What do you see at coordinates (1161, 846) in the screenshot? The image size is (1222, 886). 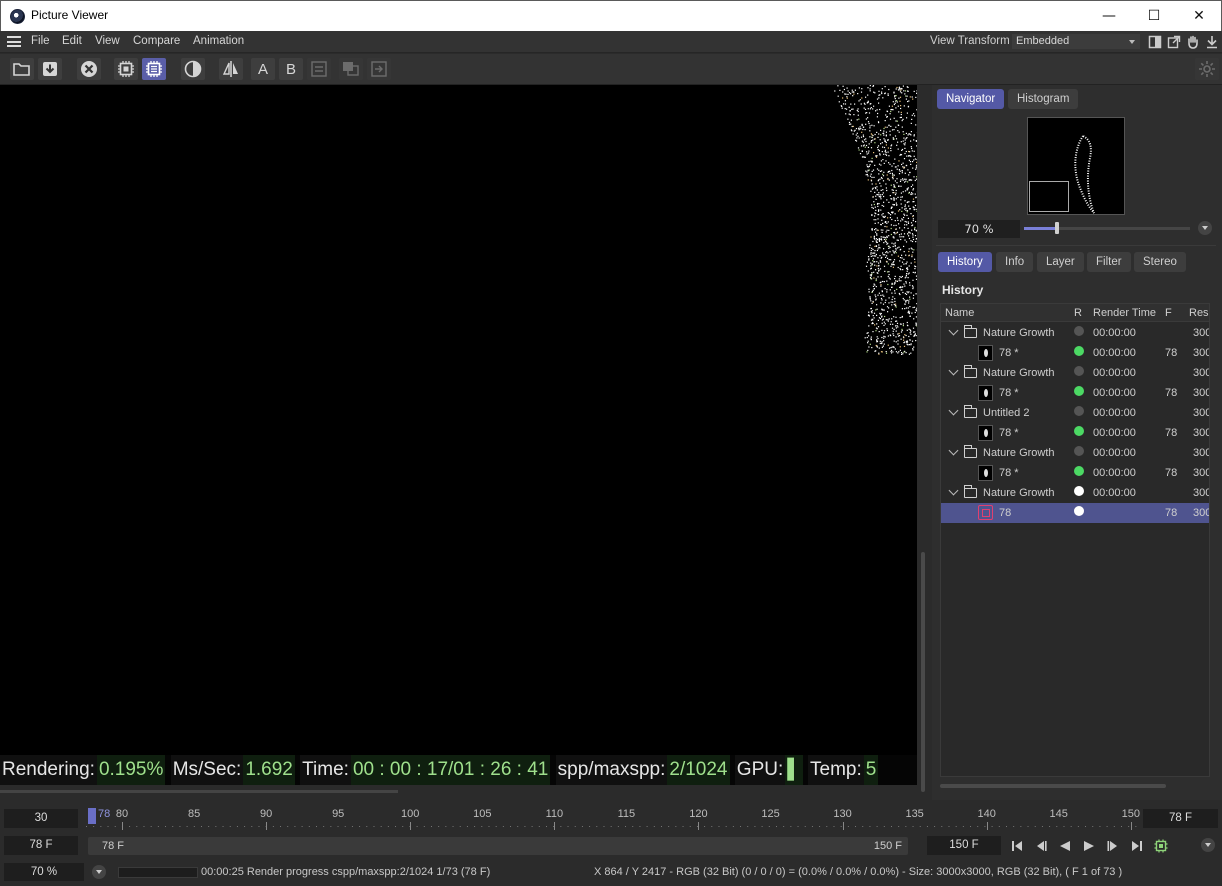 I see `render-frames-button` at bounding box center [1161, 846].